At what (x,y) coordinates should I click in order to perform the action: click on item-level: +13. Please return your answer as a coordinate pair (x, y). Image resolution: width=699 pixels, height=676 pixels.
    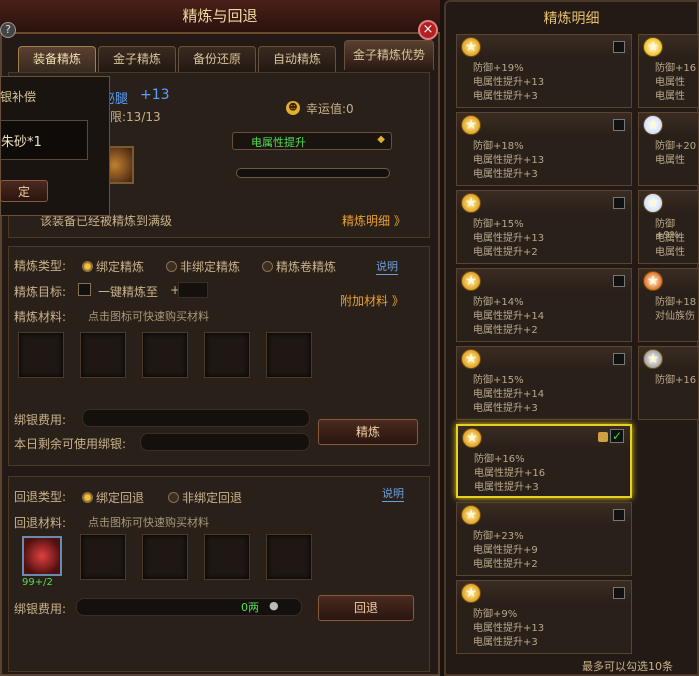
    Looking at the image, I should click on (155, 95).